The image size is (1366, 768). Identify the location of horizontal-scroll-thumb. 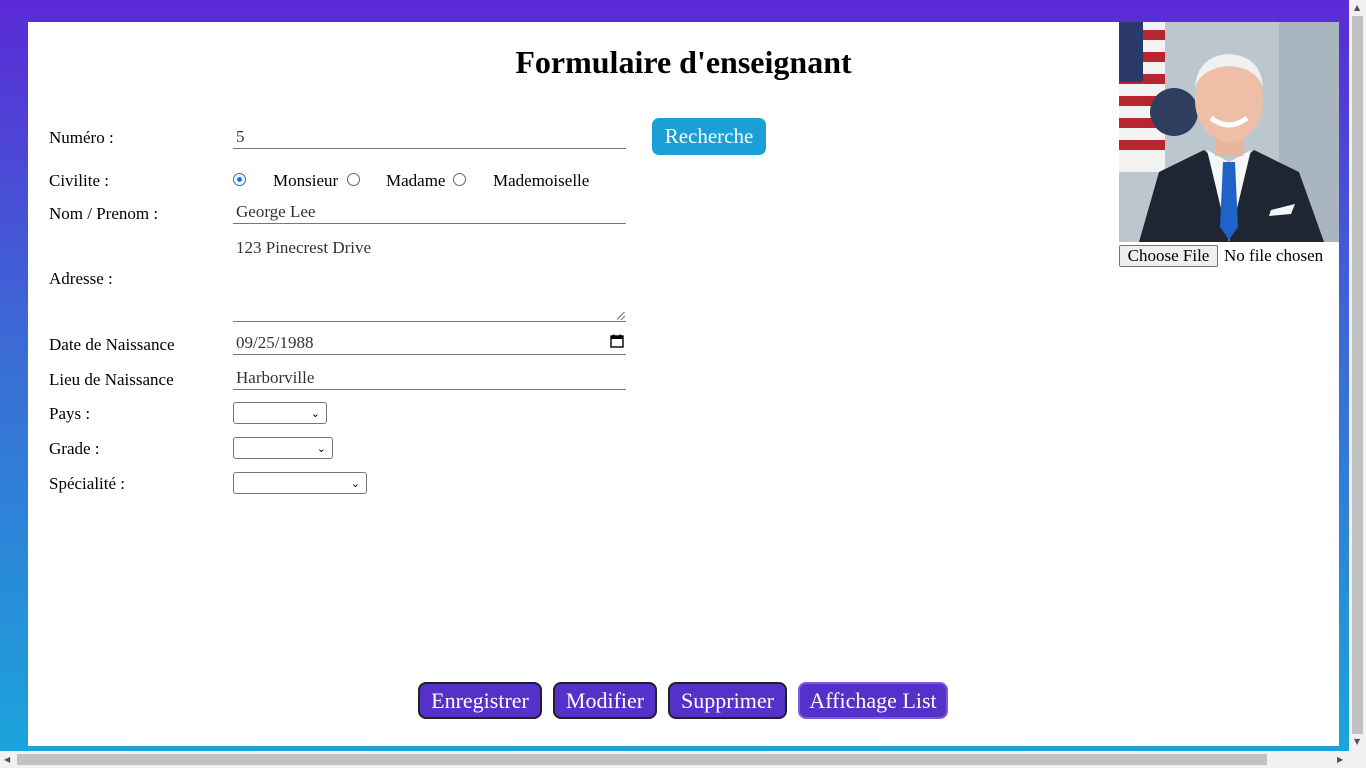
(642, 759).